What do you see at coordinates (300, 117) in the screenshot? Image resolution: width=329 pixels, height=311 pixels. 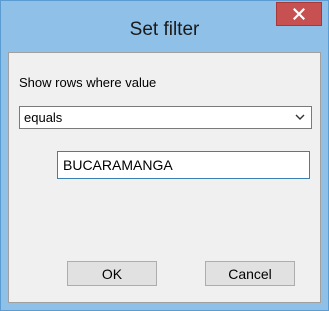 I see `chevron-down-icon` at bounding box center [300, 117].